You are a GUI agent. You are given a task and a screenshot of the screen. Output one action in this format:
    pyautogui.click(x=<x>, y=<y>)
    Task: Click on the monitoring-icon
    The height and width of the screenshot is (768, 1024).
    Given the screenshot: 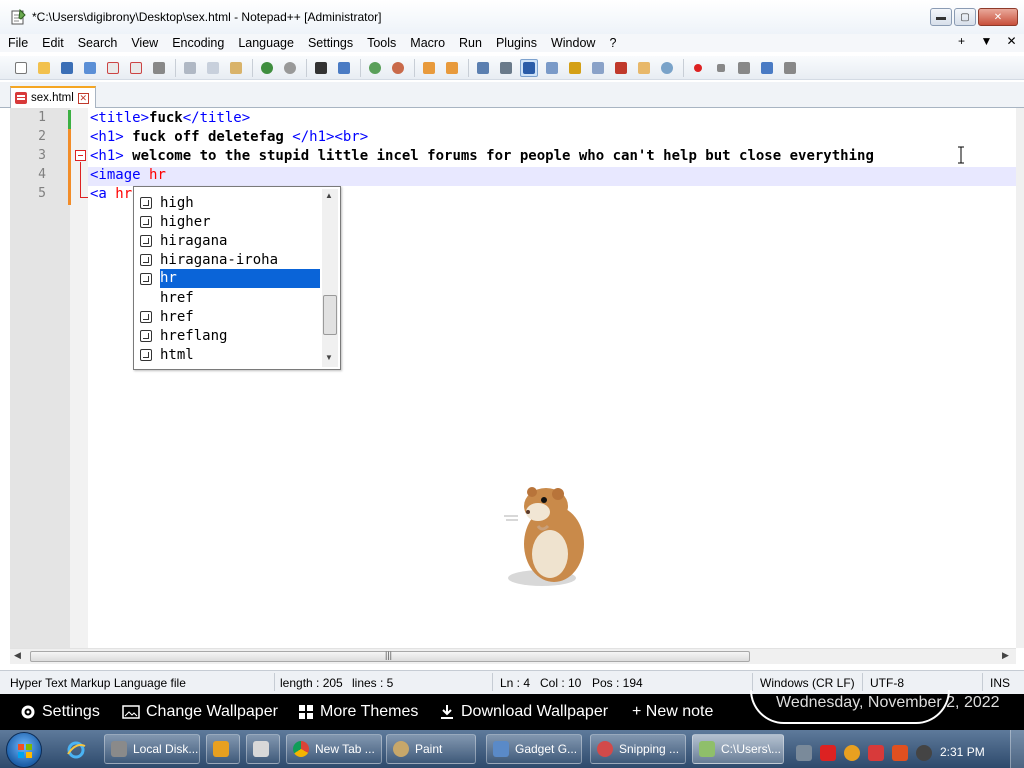 What is the action you would take?
    pyautogui.click(x=667, y=68)
    